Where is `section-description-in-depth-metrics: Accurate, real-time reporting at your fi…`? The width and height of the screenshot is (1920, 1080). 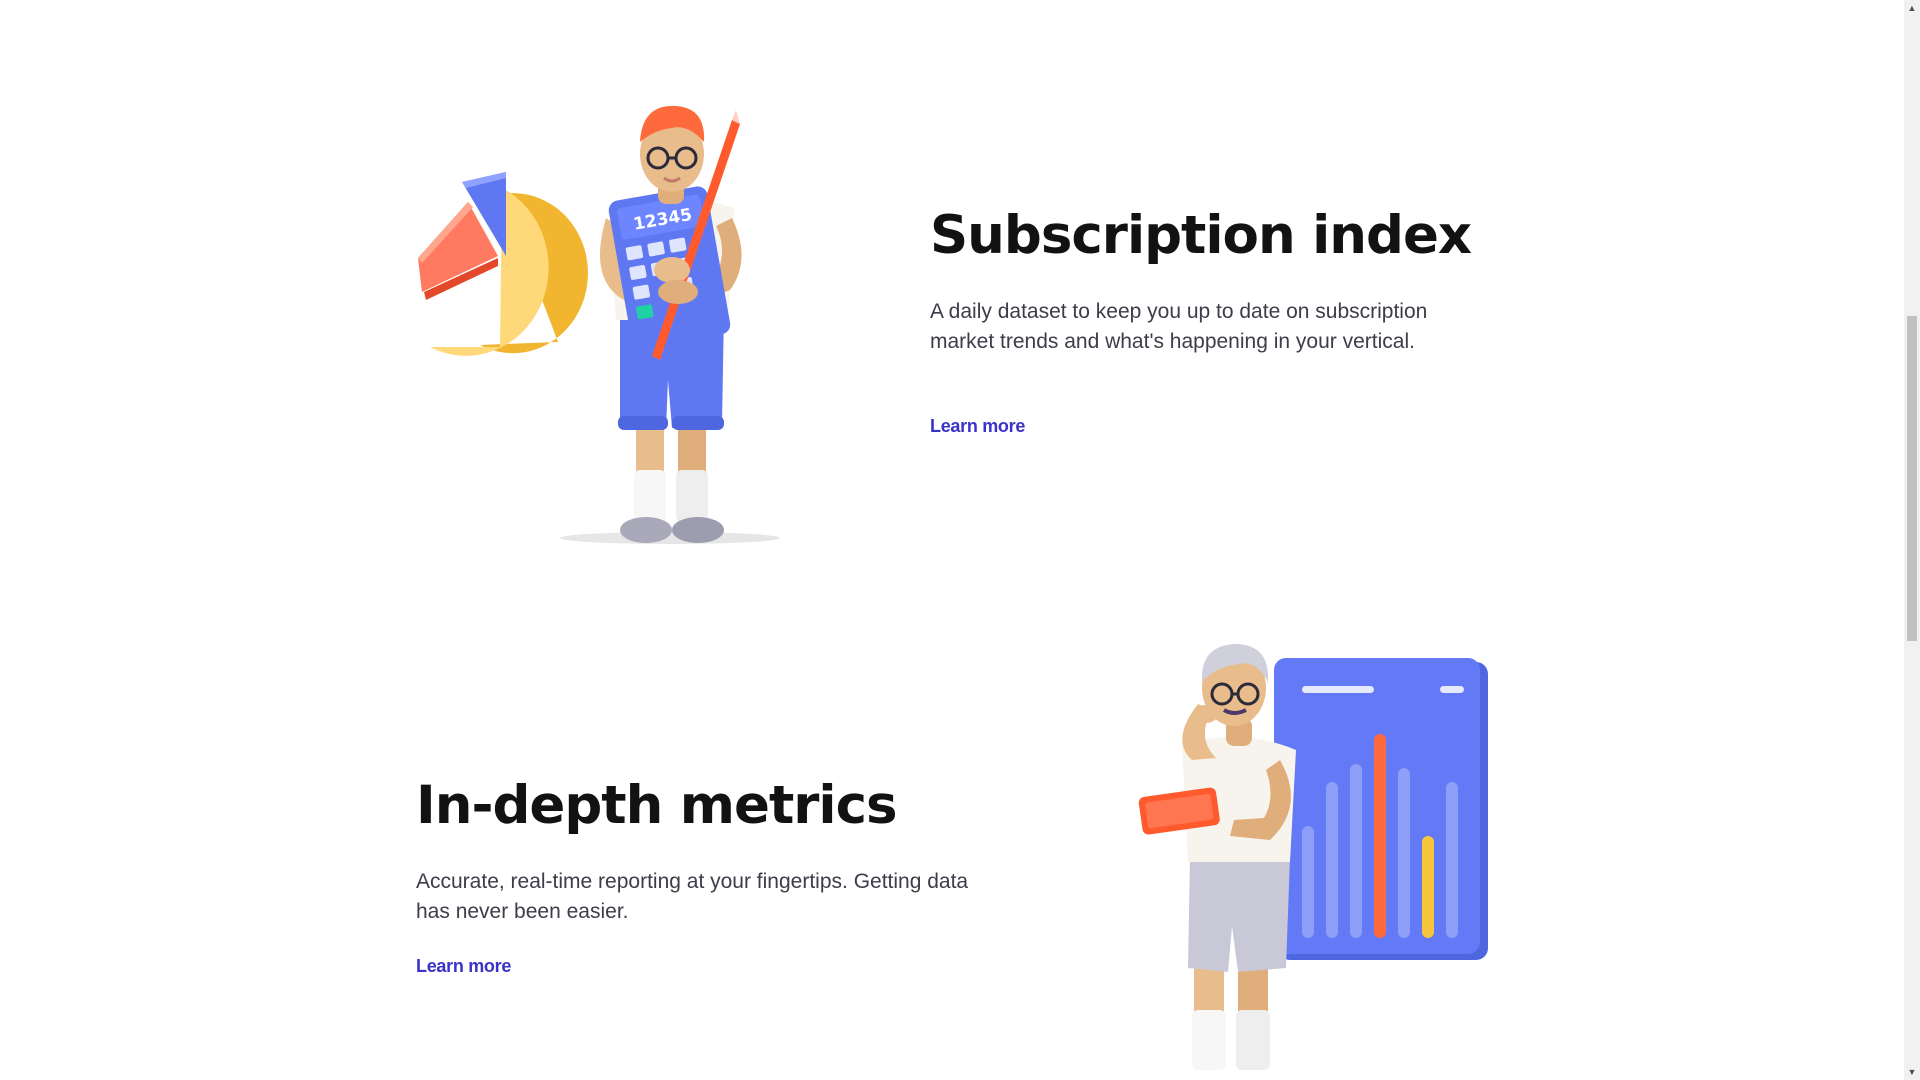
section-description-in-depth-metrics: Accurate, real-time reporting at your fi… is located at coordinates (692, 896).